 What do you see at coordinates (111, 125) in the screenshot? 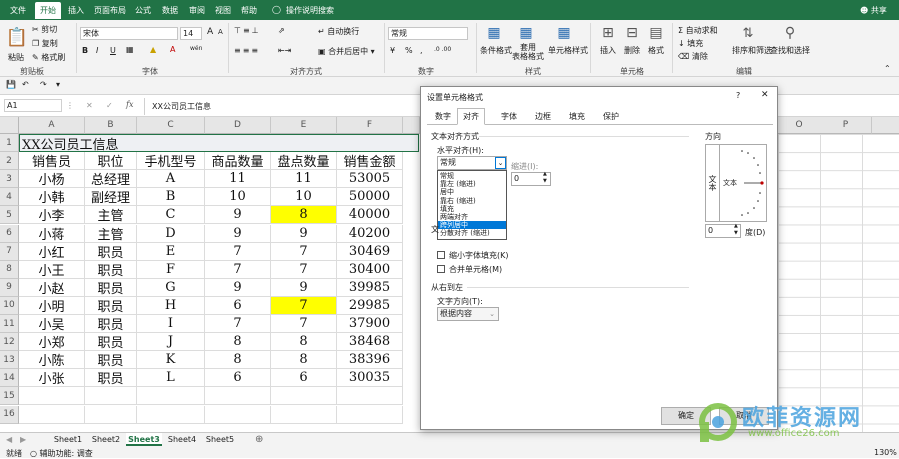
I see `column-header-b: B` at bounding box center [111, 125].